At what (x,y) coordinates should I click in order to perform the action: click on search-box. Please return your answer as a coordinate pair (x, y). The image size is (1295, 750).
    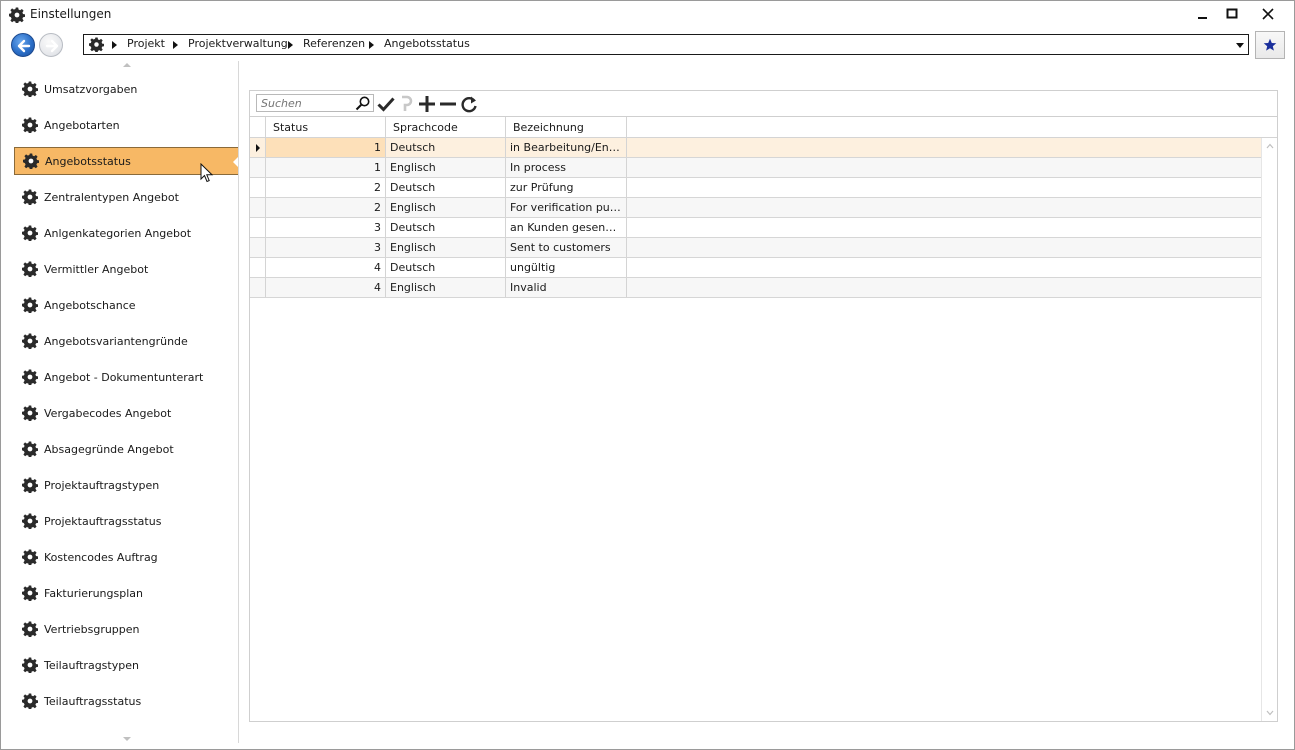
    Looking at the image, I should click on (315, 103).